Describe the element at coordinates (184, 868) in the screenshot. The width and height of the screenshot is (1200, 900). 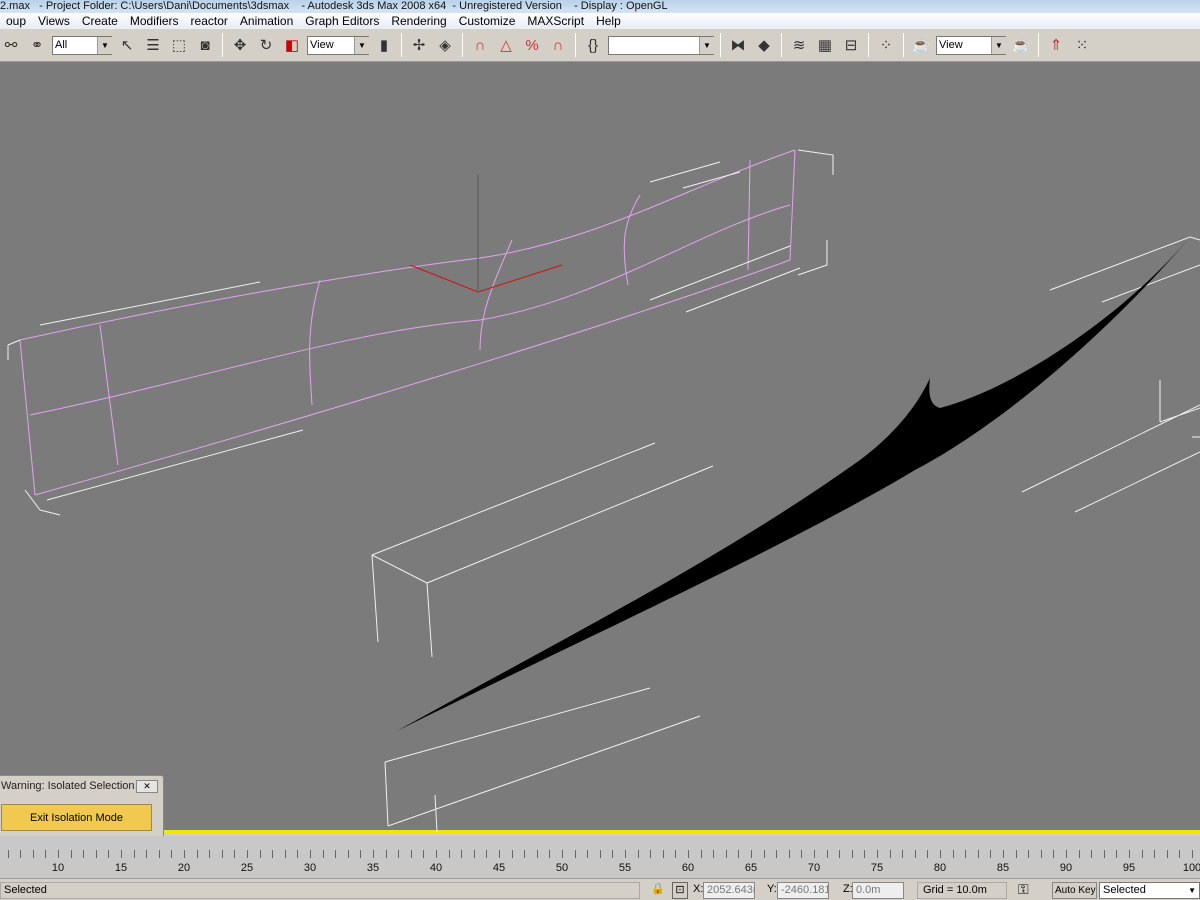
I see `frame-label: 20` at that location.